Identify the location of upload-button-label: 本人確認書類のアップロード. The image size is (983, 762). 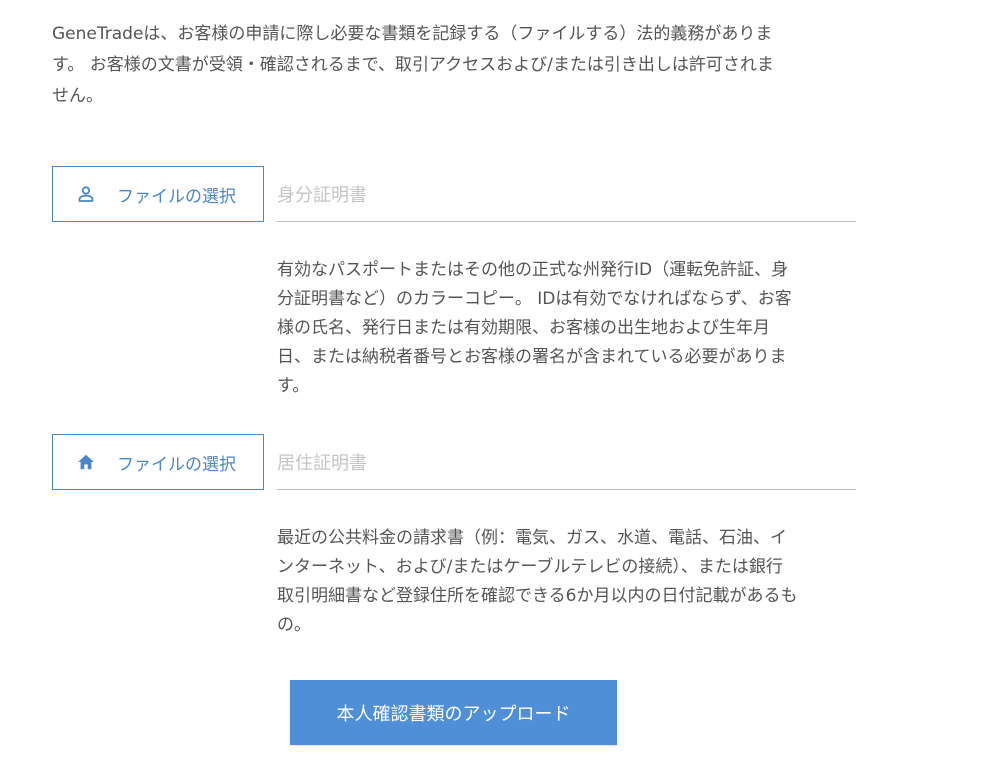
(453, 714).